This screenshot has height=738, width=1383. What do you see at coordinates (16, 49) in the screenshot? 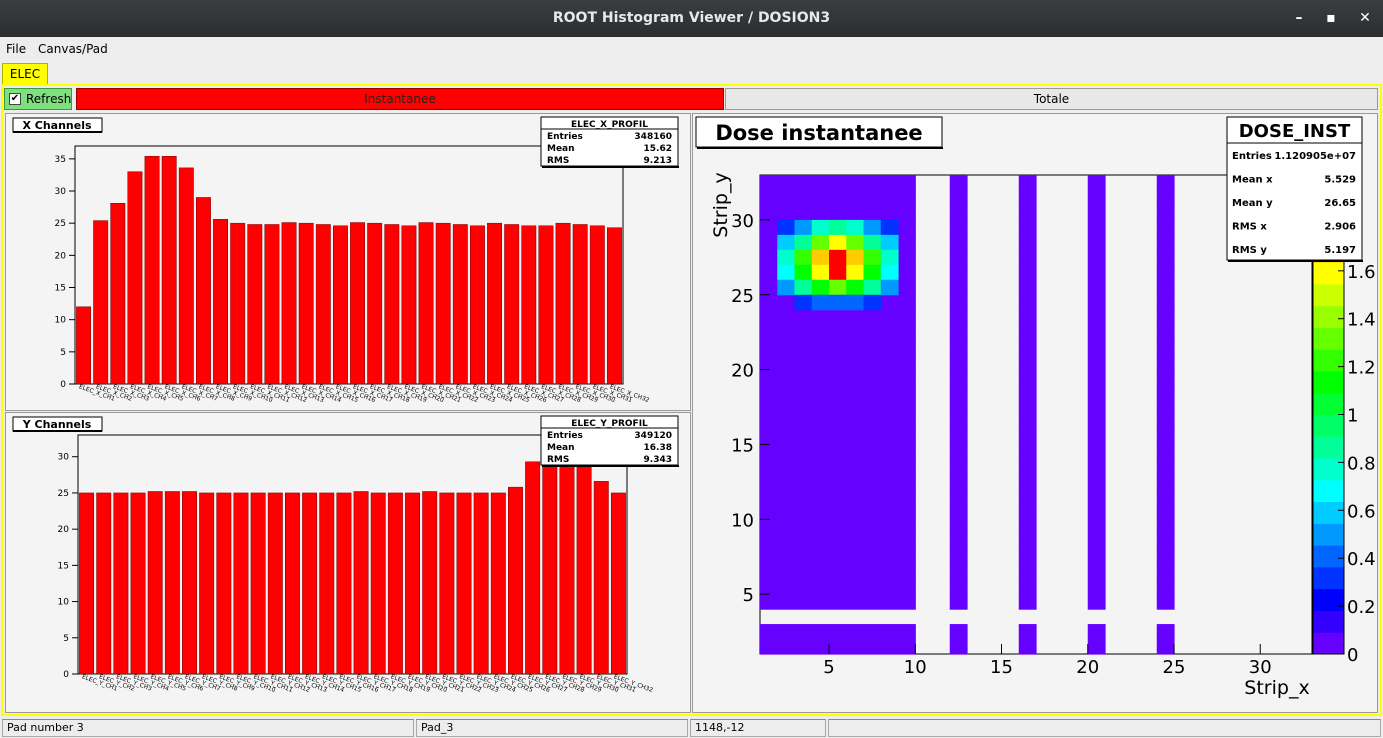
I see `menu-file: File` at bounding box center [16, 49].